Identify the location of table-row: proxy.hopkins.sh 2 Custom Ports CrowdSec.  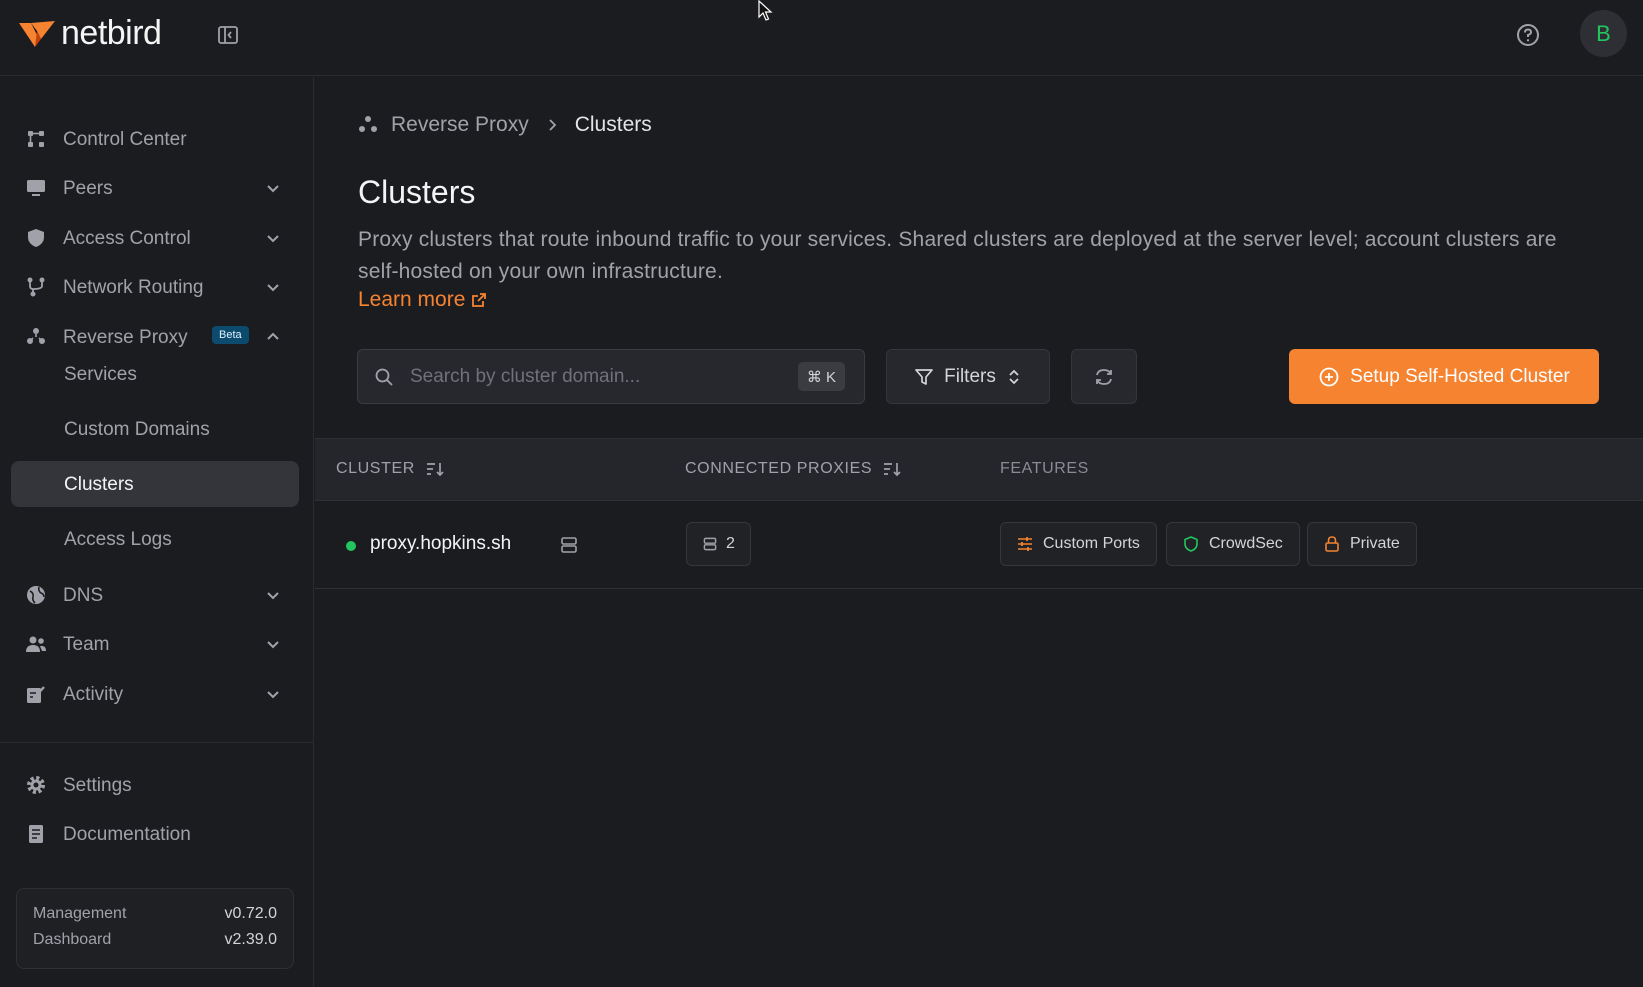
(979, 545).